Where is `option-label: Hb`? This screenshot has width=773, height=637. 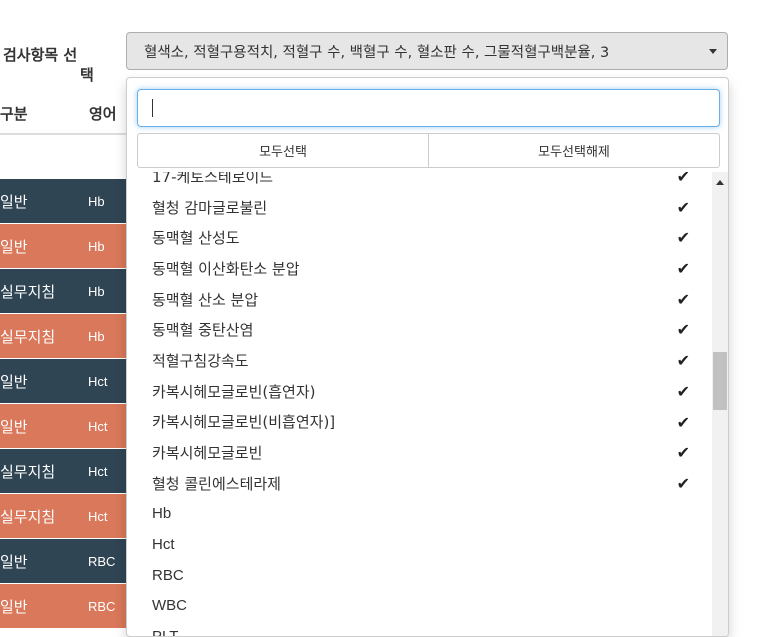 option-label: Hb is located at coordinates (162, 514).